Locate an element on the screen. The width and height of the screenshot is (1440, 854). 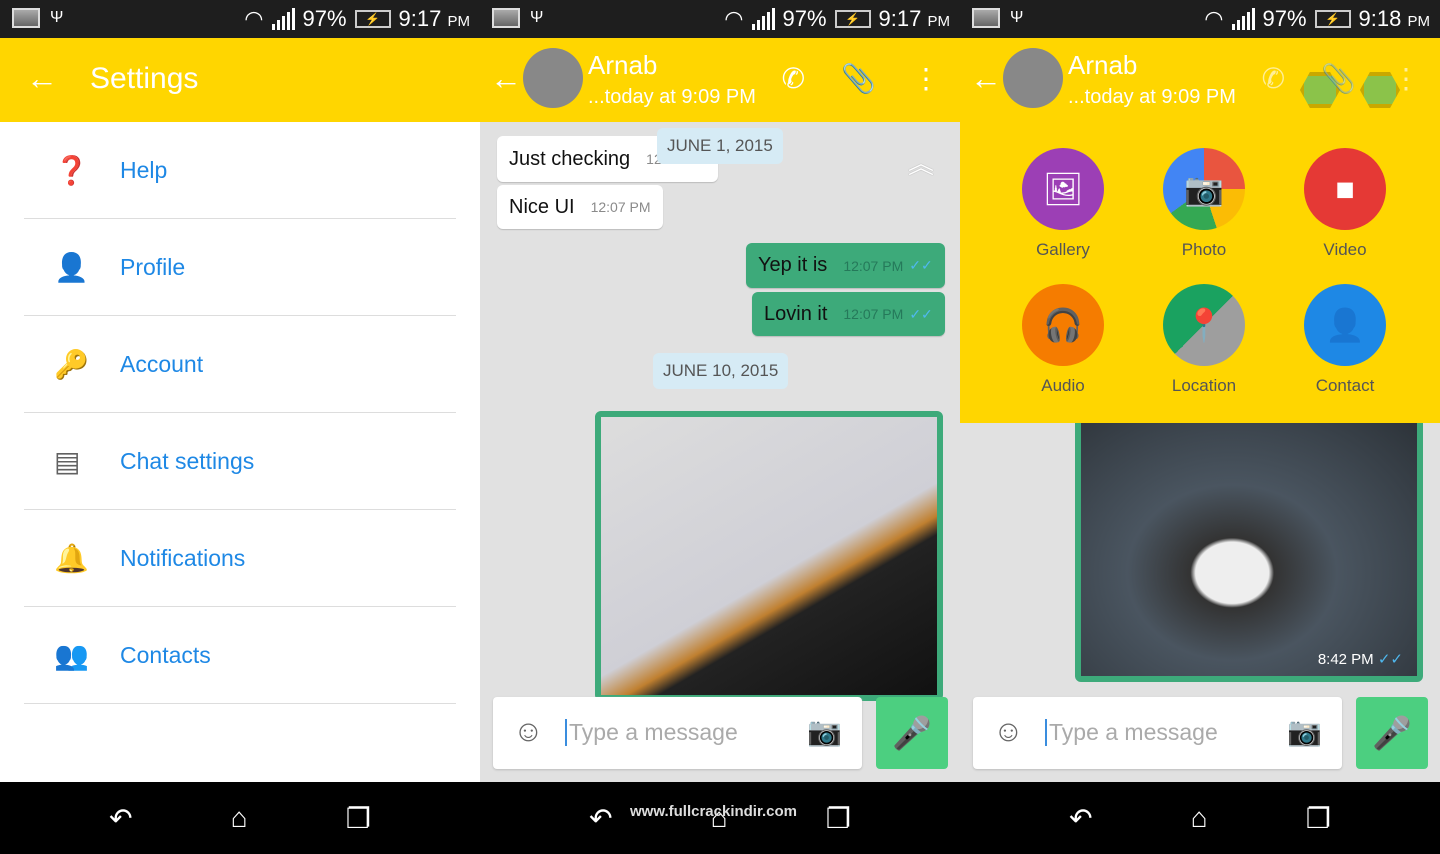
people-icon: 👥 is located at coordinates (71, 655).